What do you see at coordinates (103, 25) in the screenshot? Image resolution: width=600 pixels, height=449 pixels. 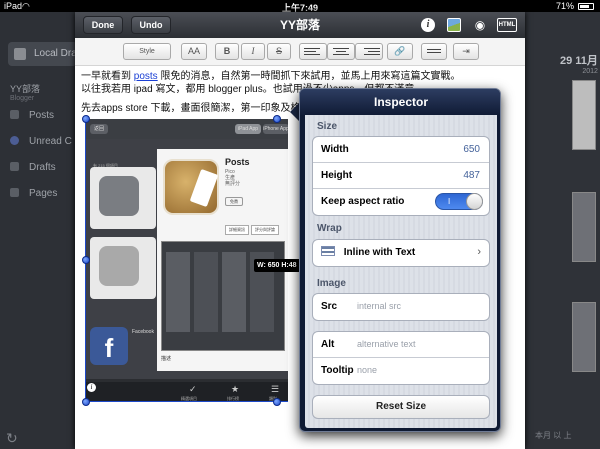 I see `done-button: Done` at bounding box center [103, 25].